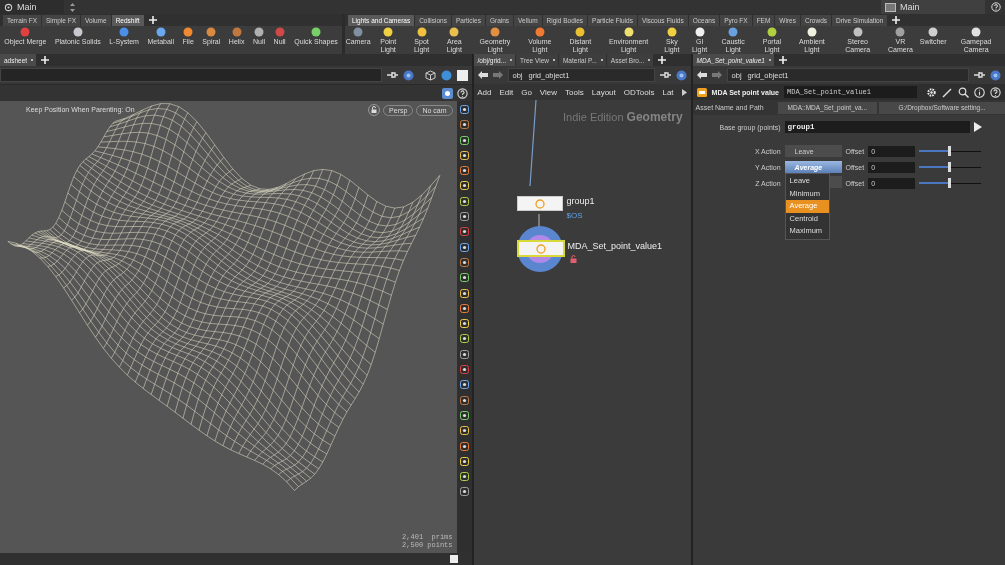 This screenshot has height=565, width=1005. What do you see at coordinates (654, 117) in the screenshot?
I see `context-label: Geometry` at bounding box center [654, 117].